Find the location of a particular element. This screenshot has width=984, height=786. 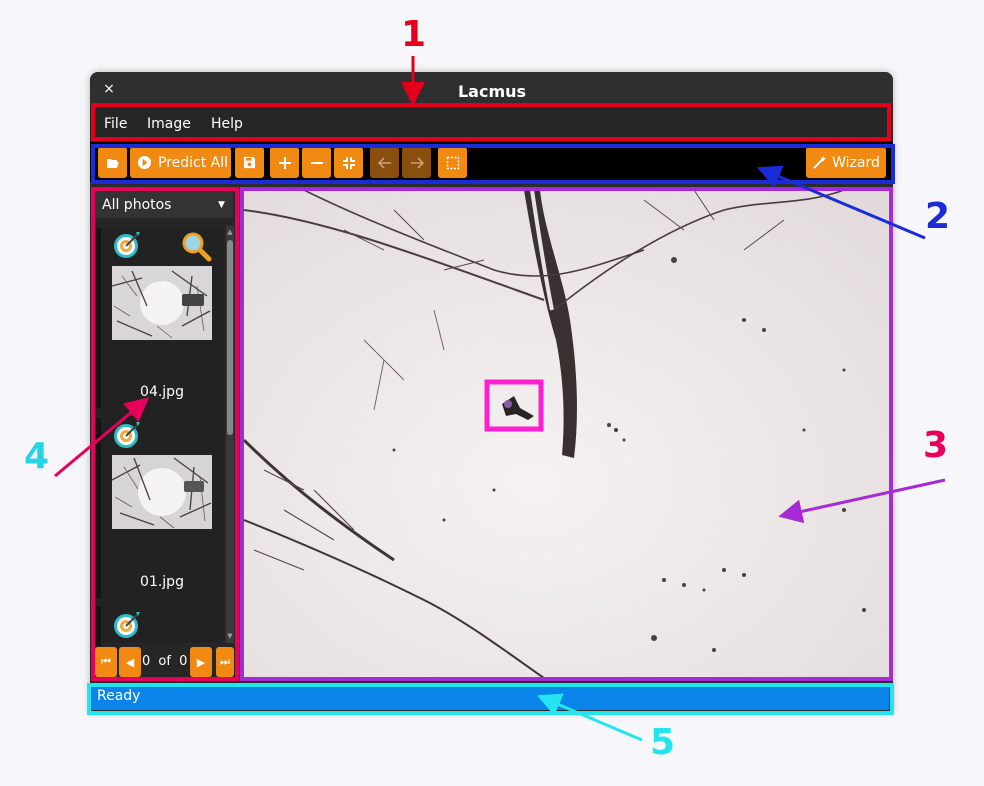

annotation-label-3: 3 is located at coordinates (936, 445).